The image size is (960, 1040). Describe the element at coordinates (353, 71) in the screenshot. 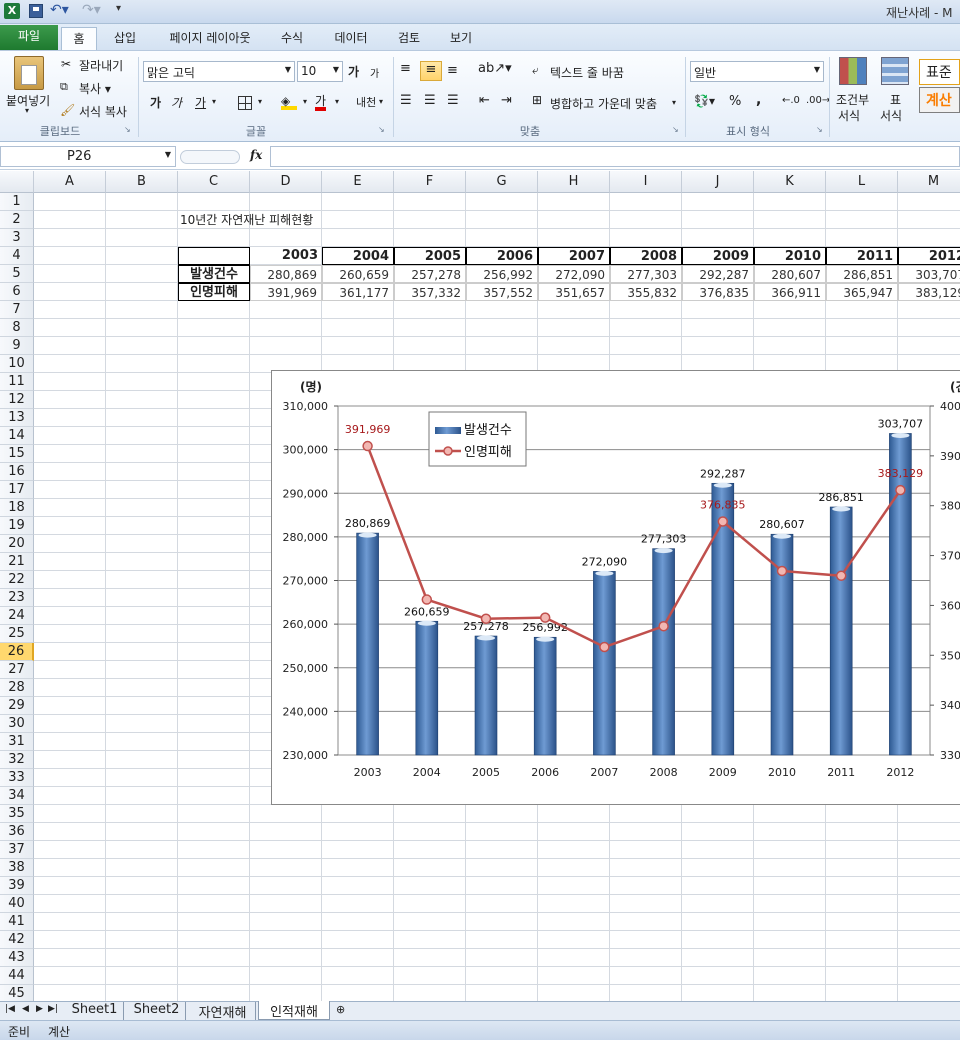

I see `grow-font-button: 가` at that location.